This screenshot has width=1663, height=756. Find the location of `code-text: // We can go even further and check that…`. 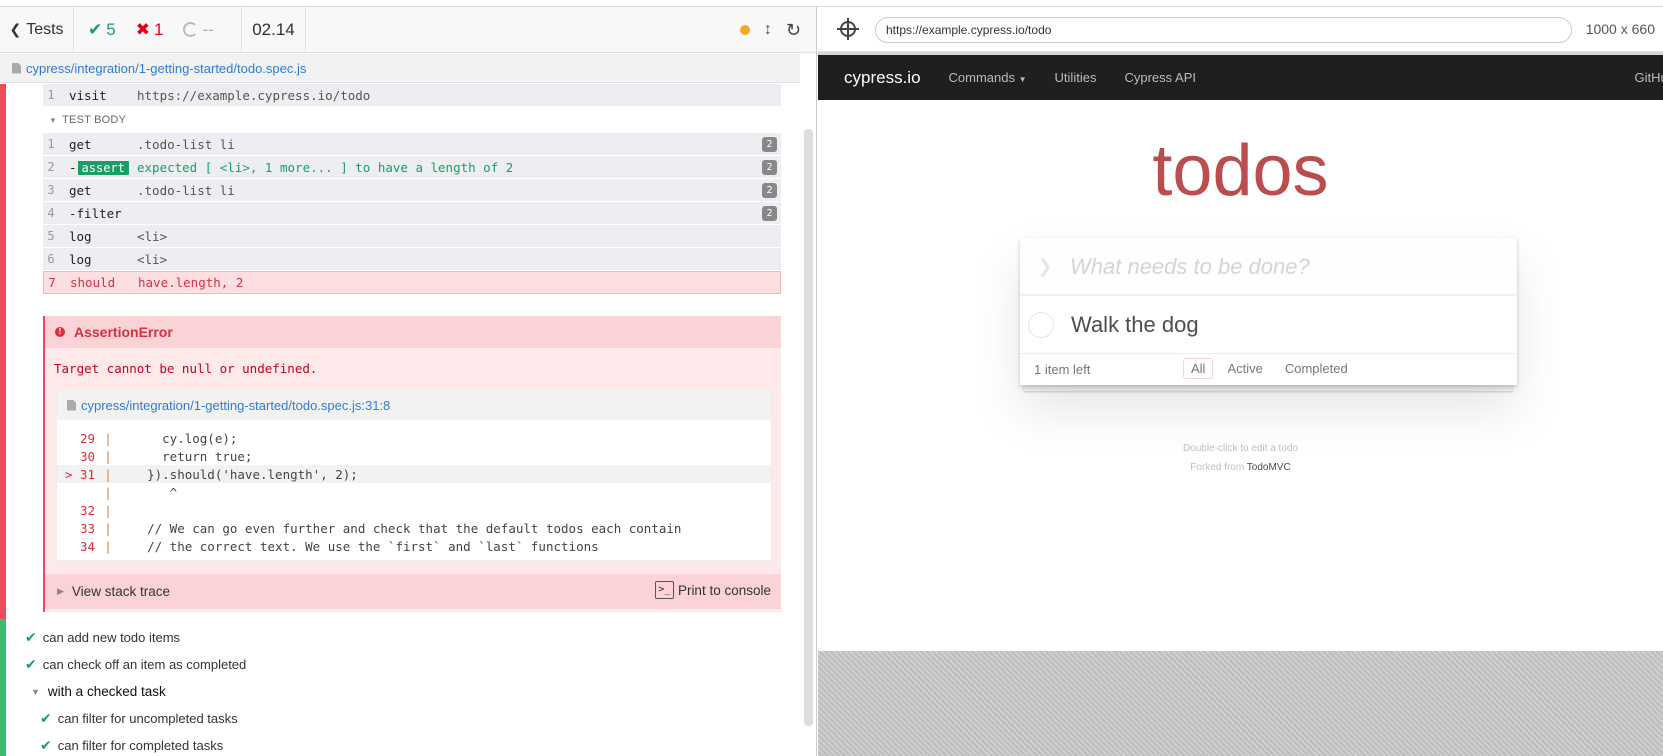

code-text: // We can go even further and check that… is located at coordinates (399, 528).